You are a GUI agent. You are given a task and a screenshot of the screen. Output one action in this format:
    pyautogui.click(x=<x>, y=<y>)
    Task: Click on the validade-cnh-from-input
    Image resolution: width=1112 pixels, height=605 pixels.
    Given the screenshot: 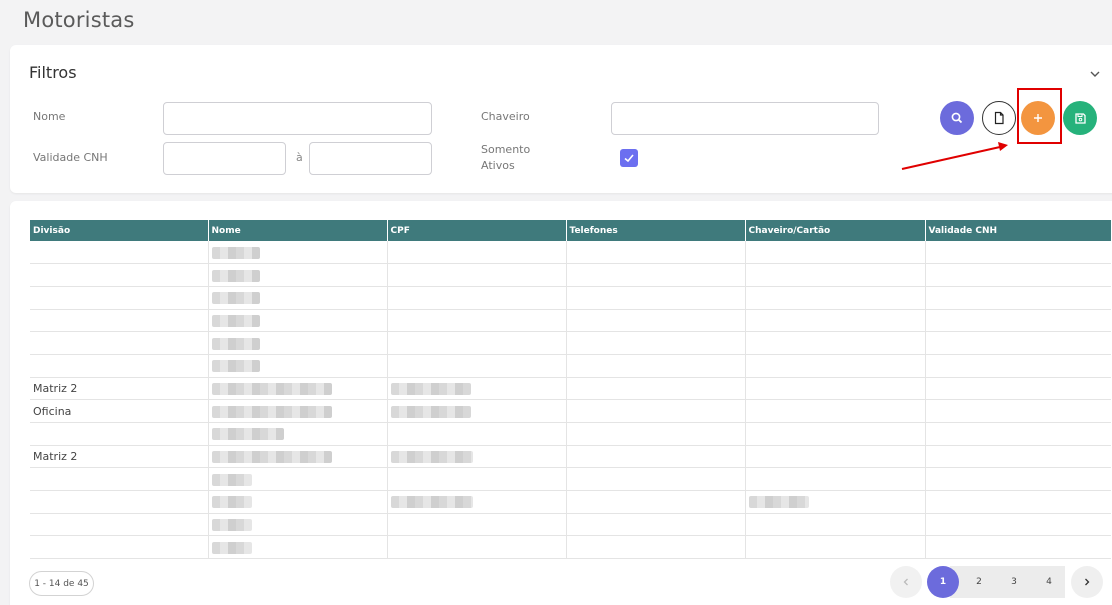 What is the action you would take?
    pyautogui.click(x=224, y=158)
    